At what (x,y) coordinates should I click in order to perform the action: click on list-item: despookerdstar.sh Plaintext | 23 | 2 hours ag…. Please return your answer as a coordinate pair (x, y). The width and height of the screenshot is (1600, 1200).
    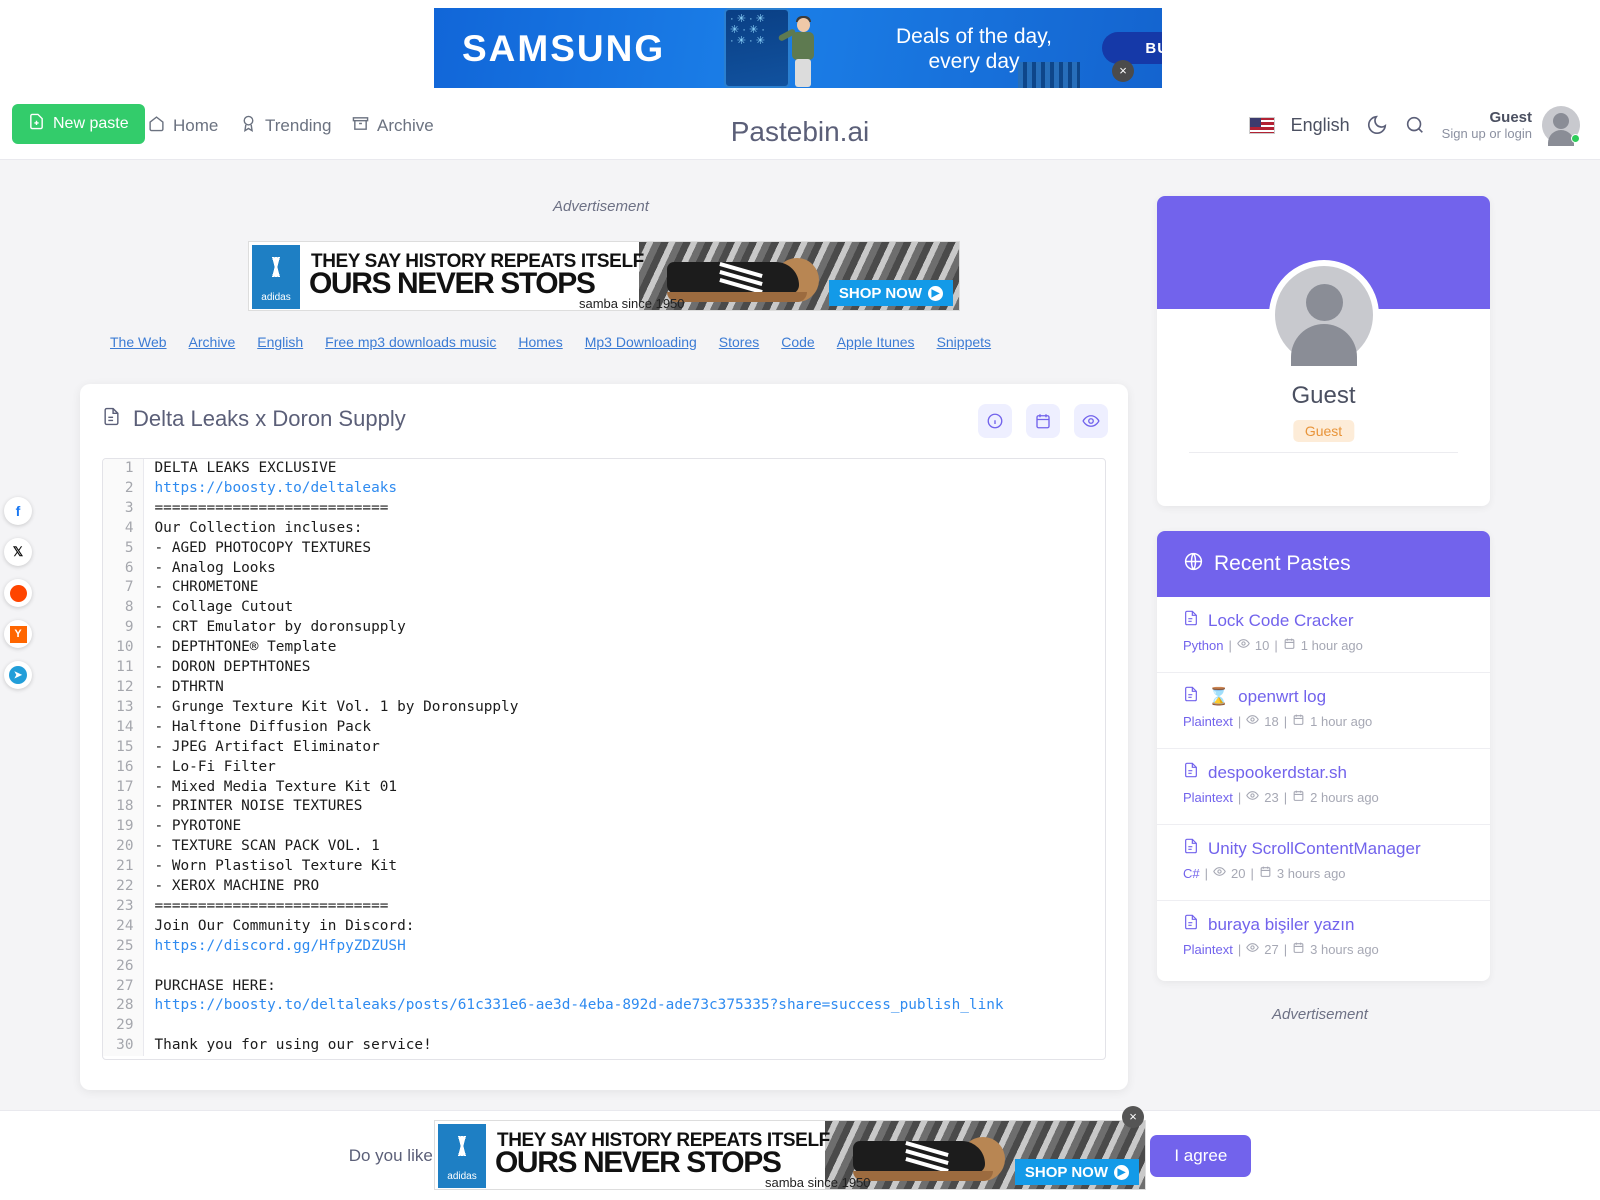
    Looking at the image, I should click on (1323, 787).